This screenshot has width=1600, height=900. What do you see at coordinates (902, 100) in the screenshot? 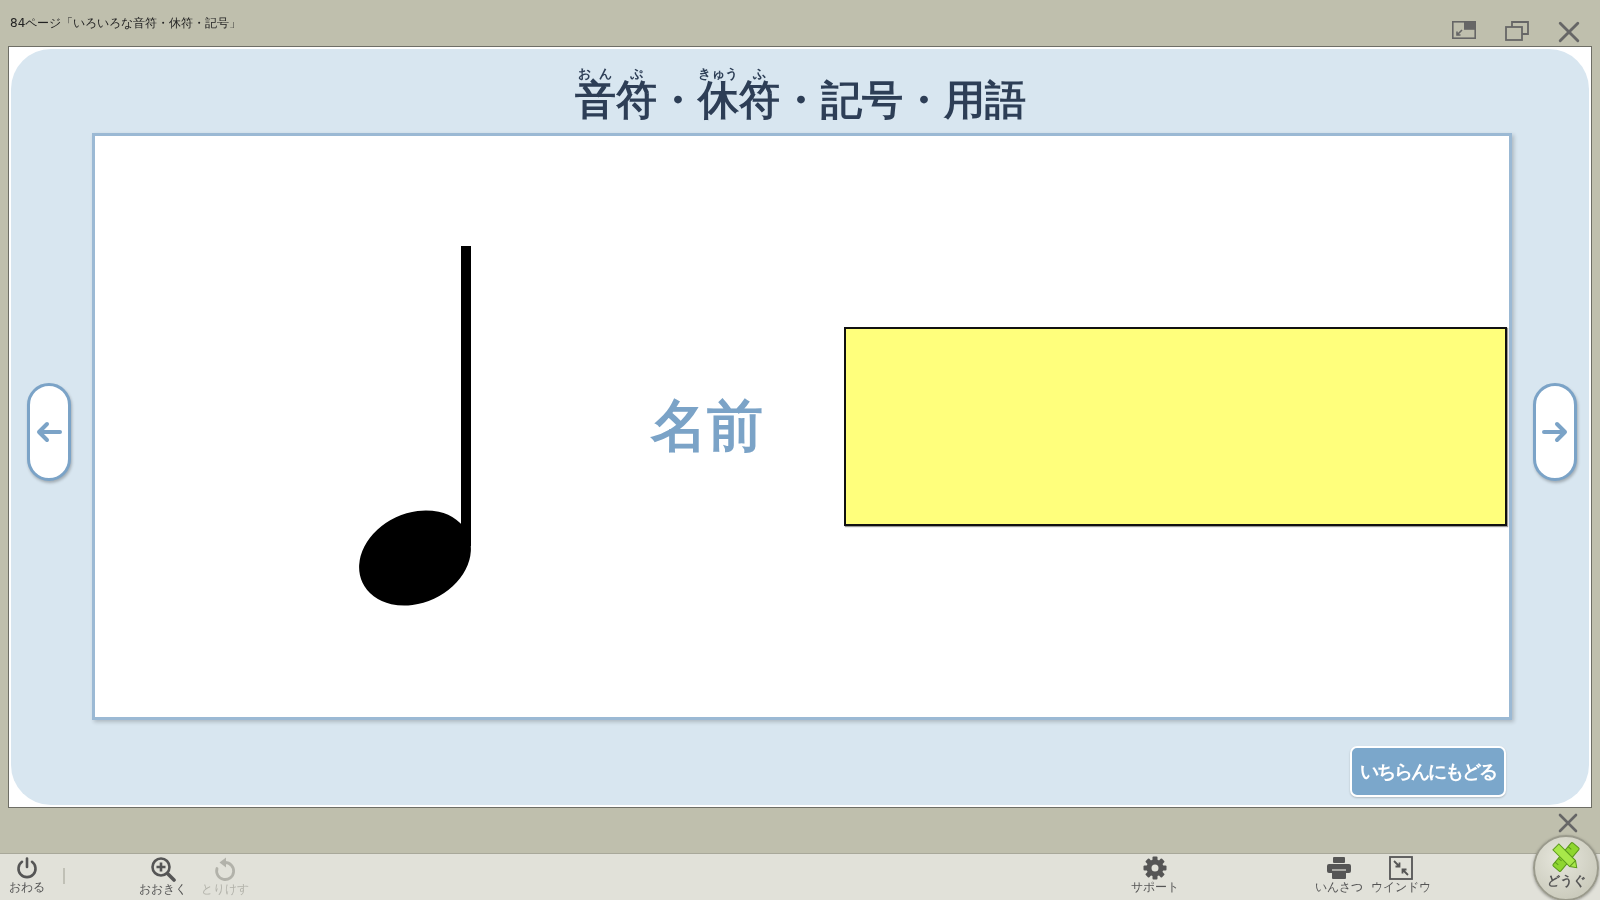
I see `heading-text: ・記号・用語` at bounding box center [902, 100].